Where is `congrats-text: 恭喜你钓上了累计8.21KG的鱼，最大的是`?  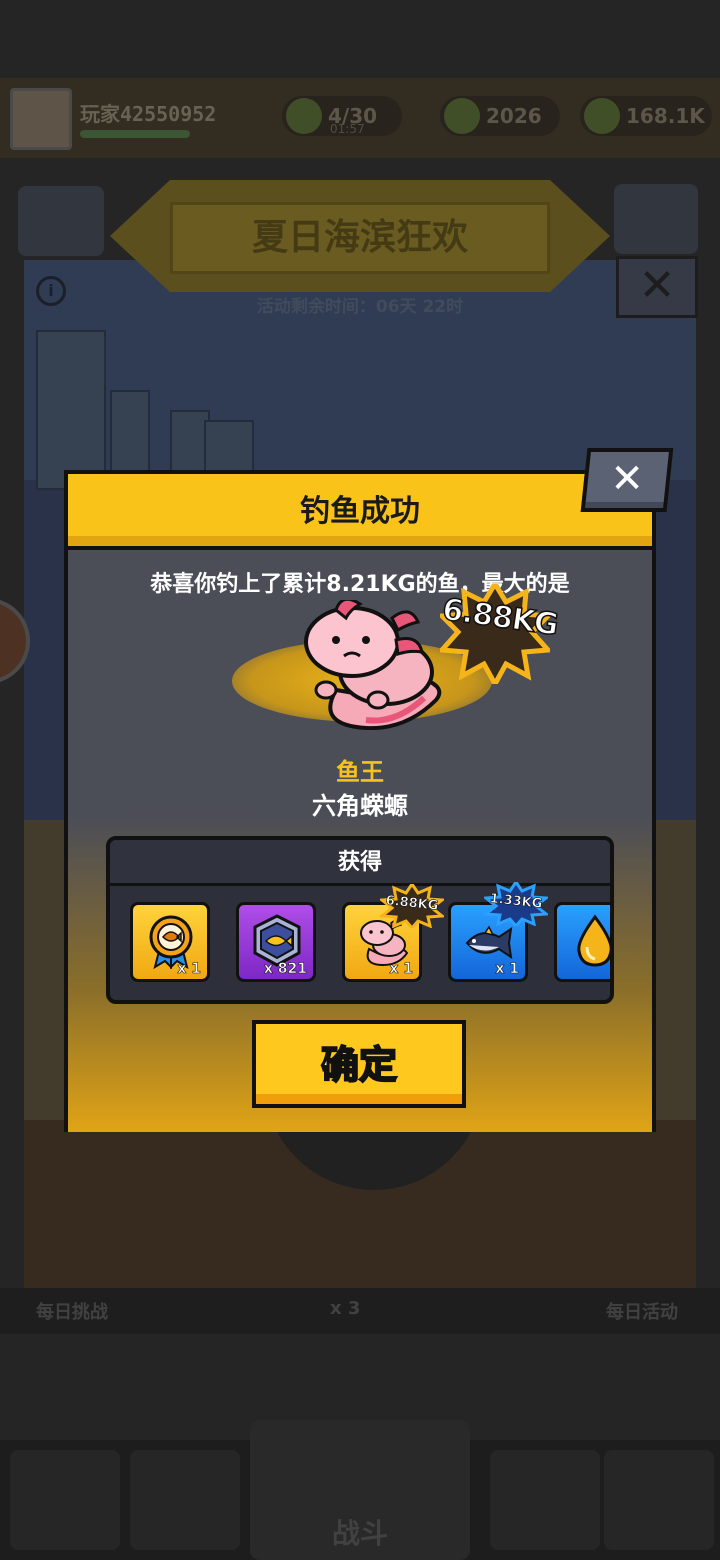 congrats-text: 恭喜你钓上了累计8.21KG的鱼，最大的是 is located at coordinates (360, 584).